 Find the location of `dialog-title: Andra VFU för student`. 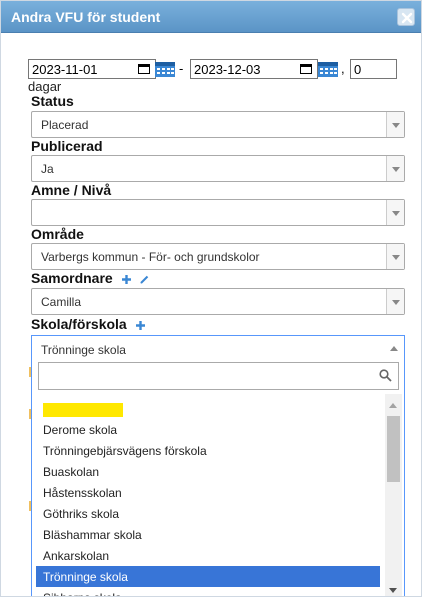

dialog-title: Andra VFU för student is located at coordinates (86, 17).